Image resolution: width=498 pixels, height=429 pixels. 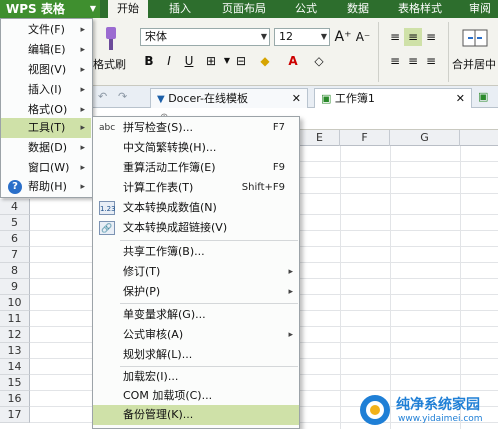 I want to click on menu-item-format: 格式(O) ▸, so click(x=46, y=110).